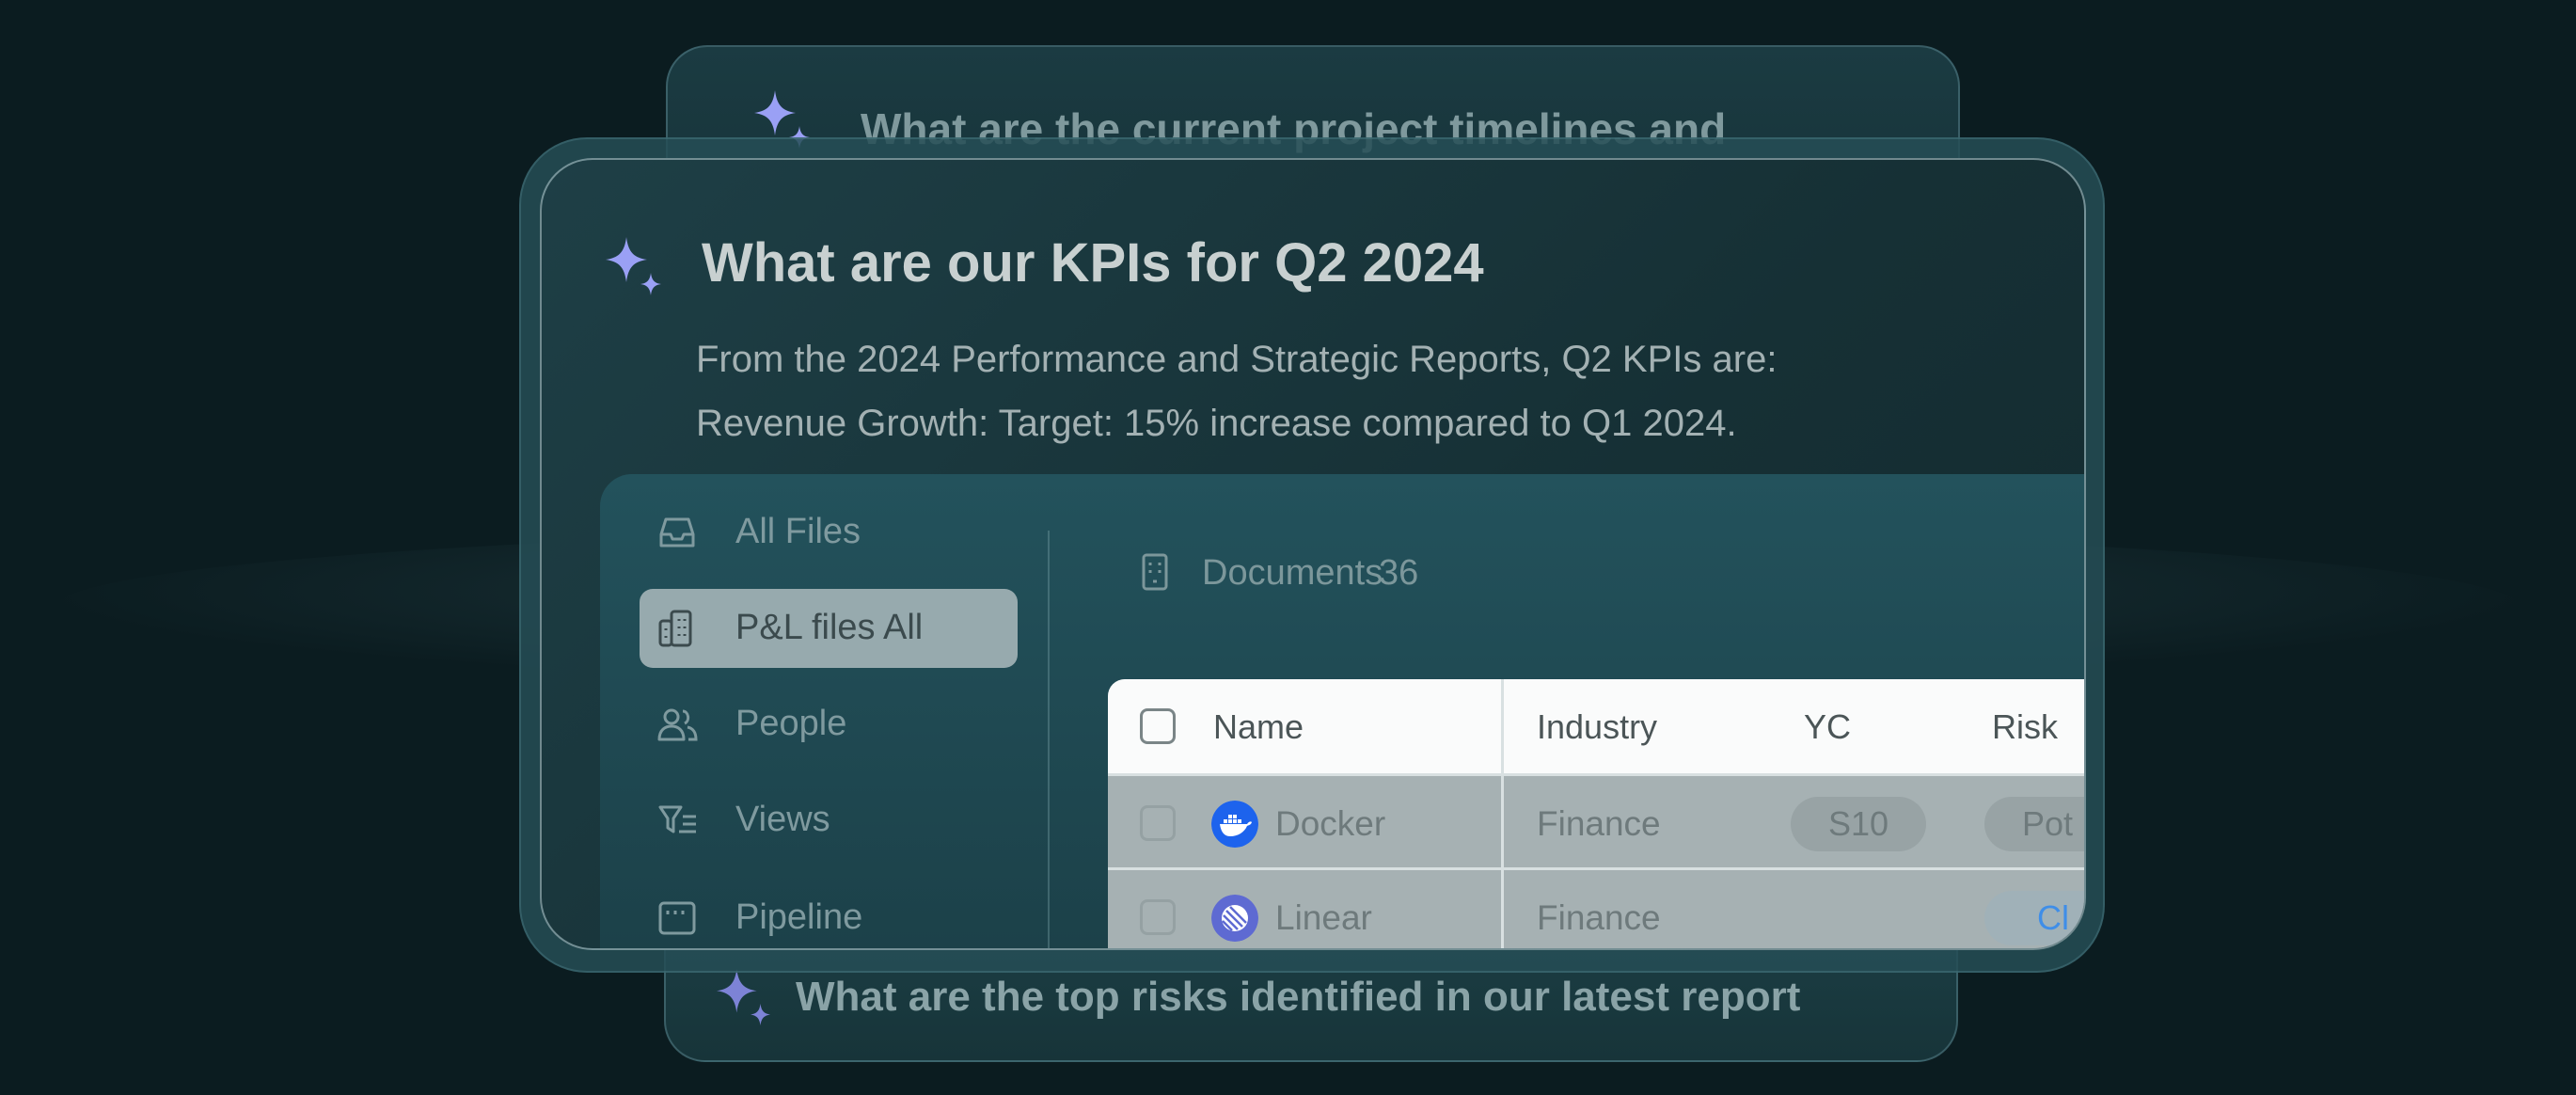 Image resolution: width=2576 pixels, height=1095 pixels. I want to click on inbox-icon, so click(677, 532).